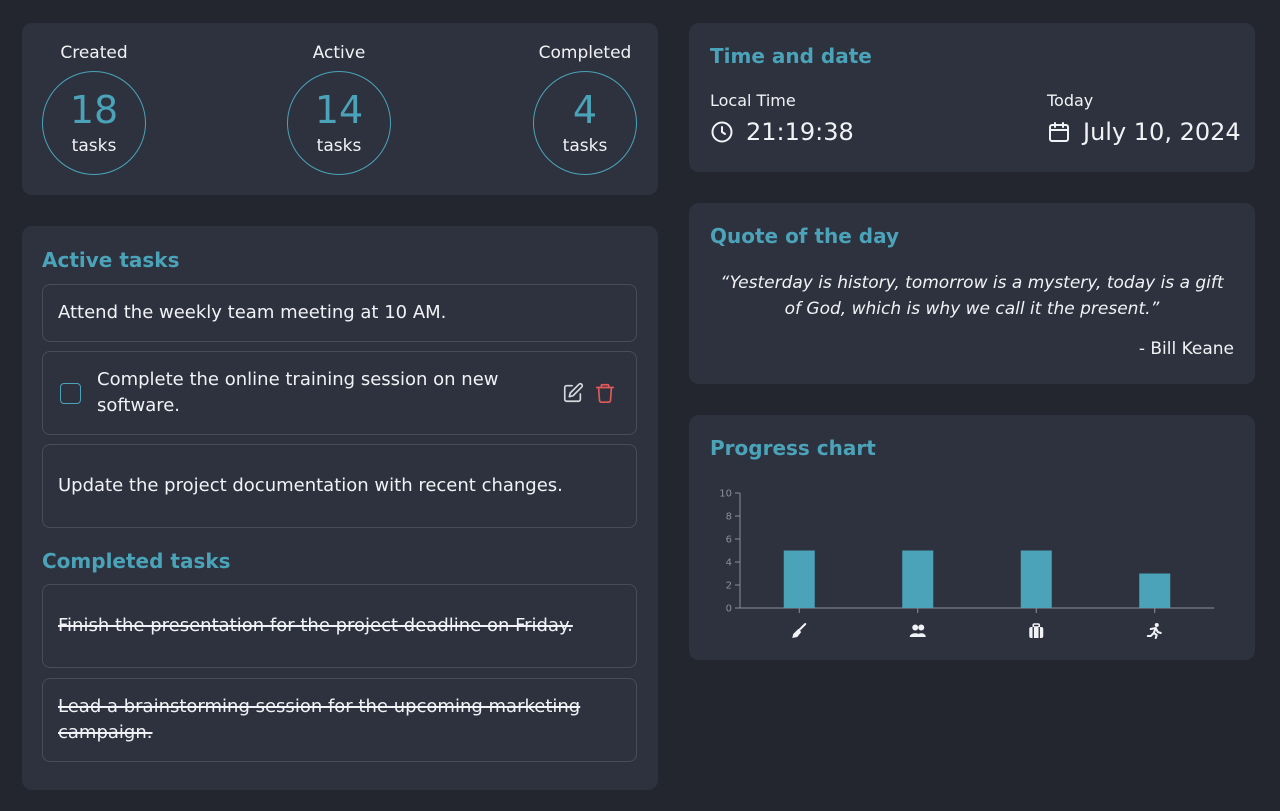 The image size is (1280, 811). What do you see at coordinates (729, 563) in the screenshot?
I see `y-tick-label: 4` at bounding box center [729, 563].